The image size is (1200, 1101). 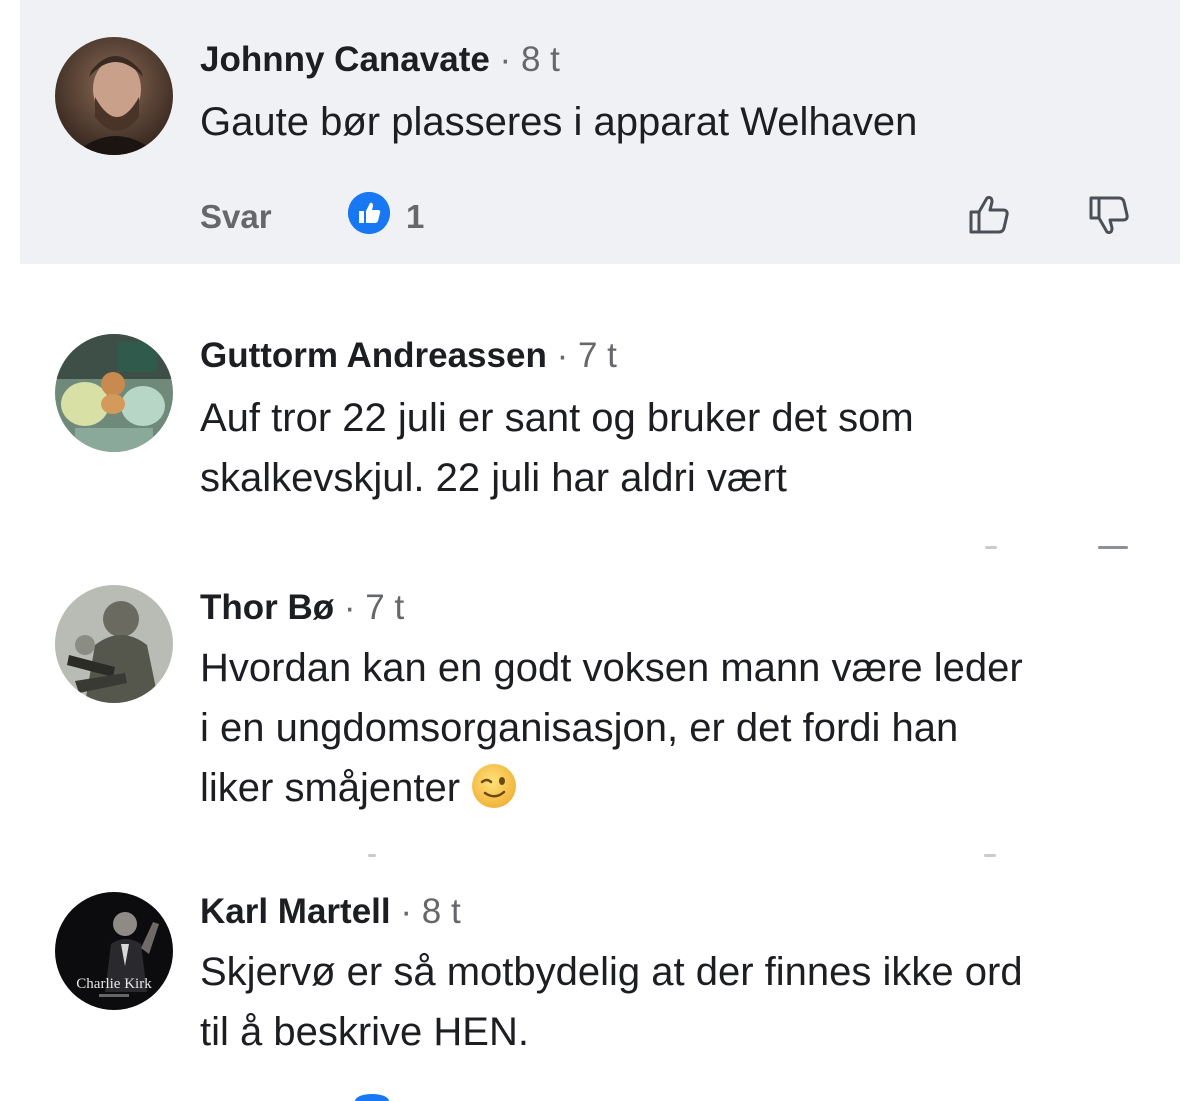 I want to click on author-name: Johnny Canavate, so click(x=345, y=59).